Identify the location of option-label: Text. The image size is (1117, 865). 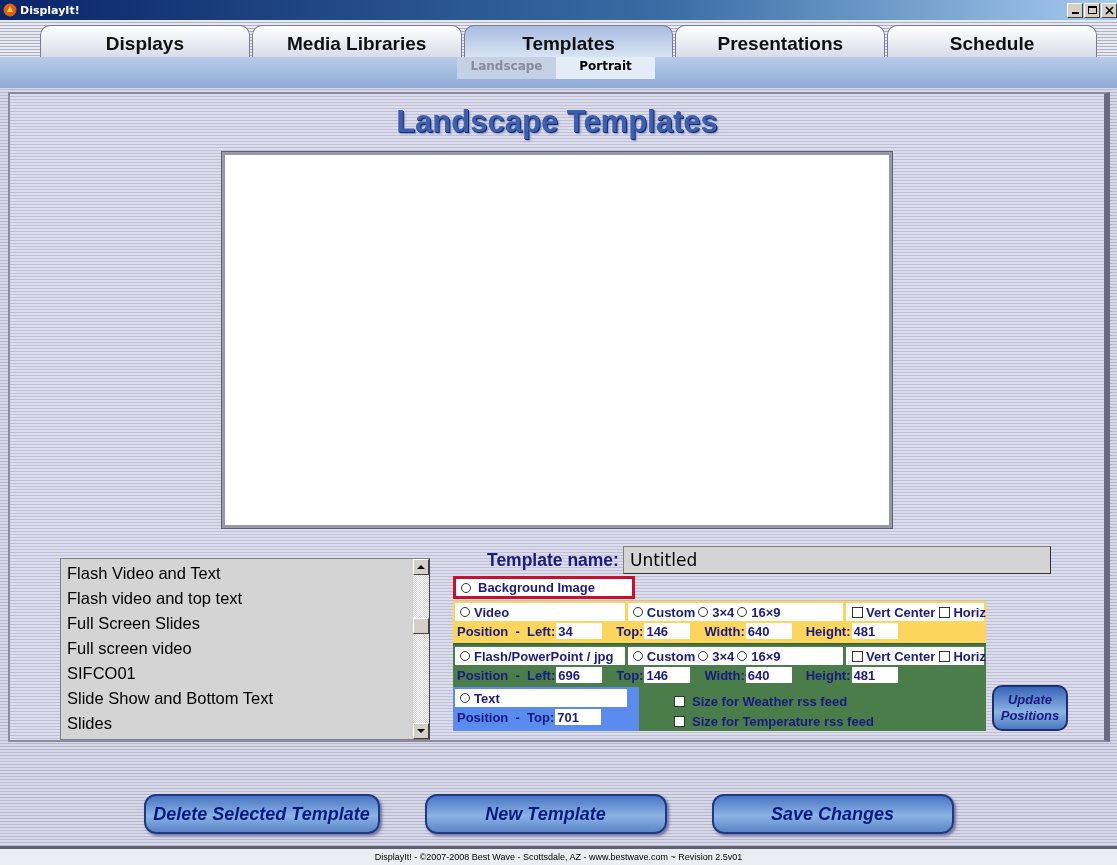
(487, 698).